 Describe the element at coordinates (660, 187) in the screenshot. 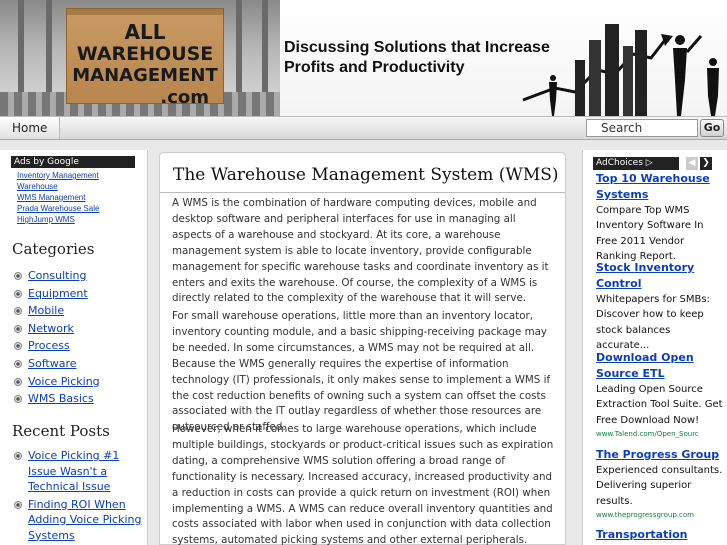

I see `ad-title-link: Top 10 Warehouse Systems` at that location.